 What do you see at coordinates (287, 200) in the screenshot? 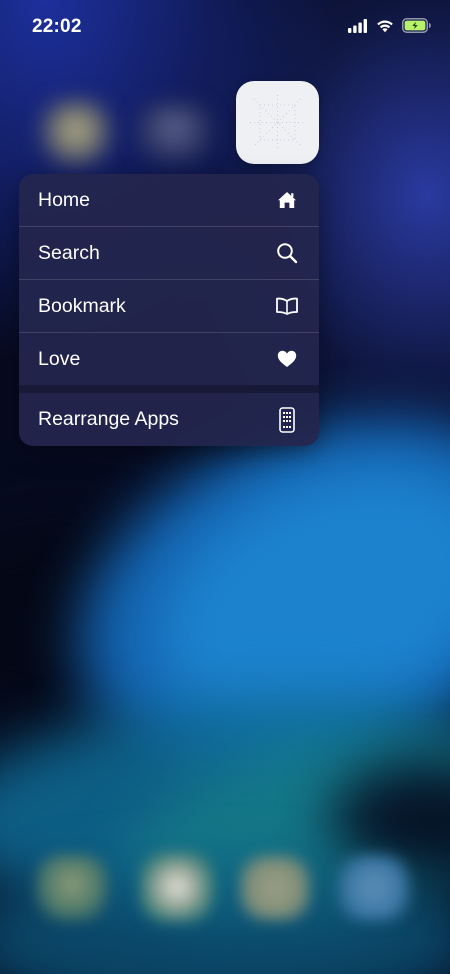
I see `house-icon` at bounding box center [287, 200].